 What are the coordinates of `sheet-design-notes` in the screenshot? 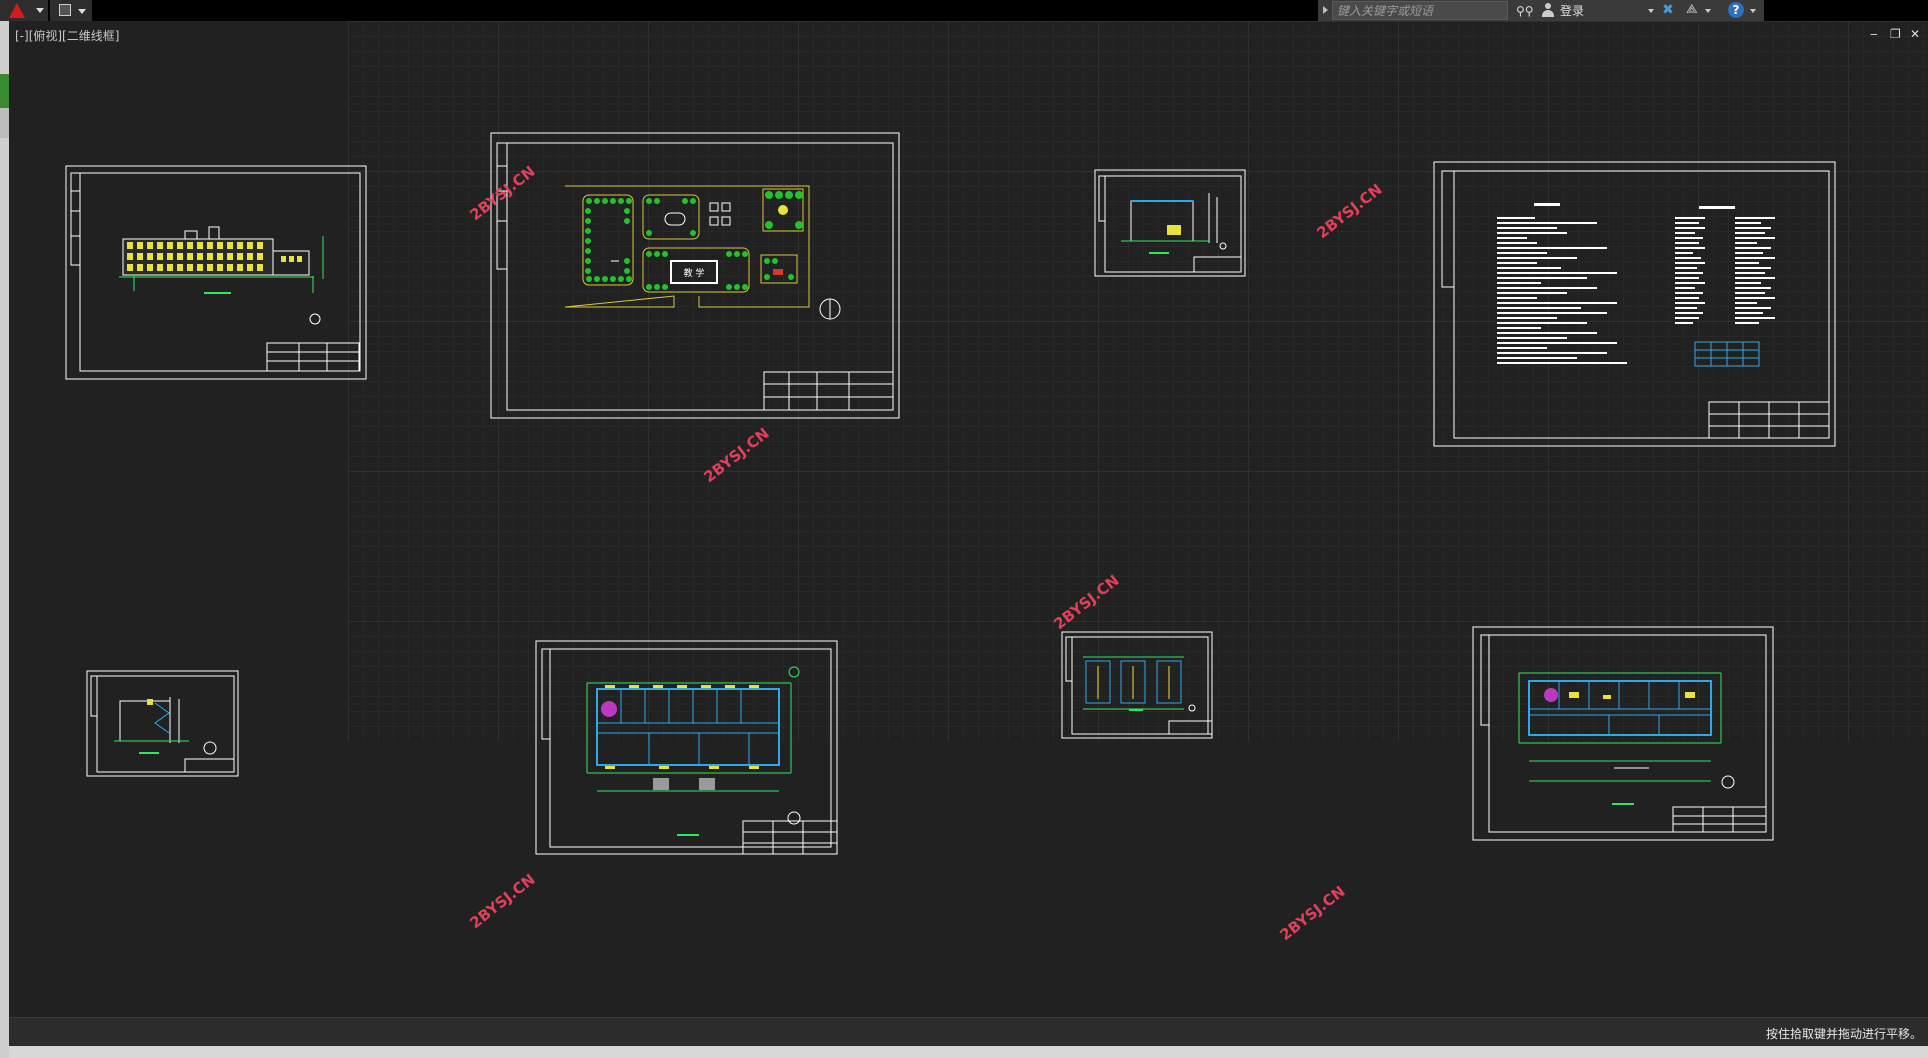 It's located at (1634, 304).